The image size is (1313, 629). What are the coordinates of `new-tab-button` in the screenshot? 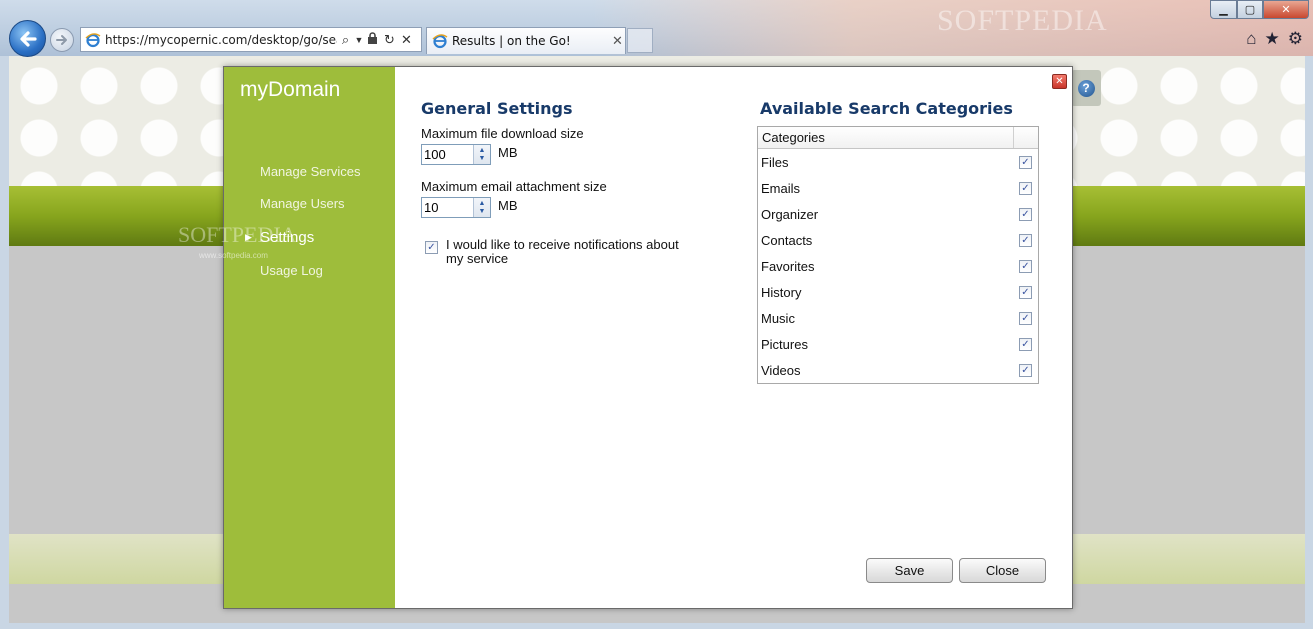 It's located at (640, 40).